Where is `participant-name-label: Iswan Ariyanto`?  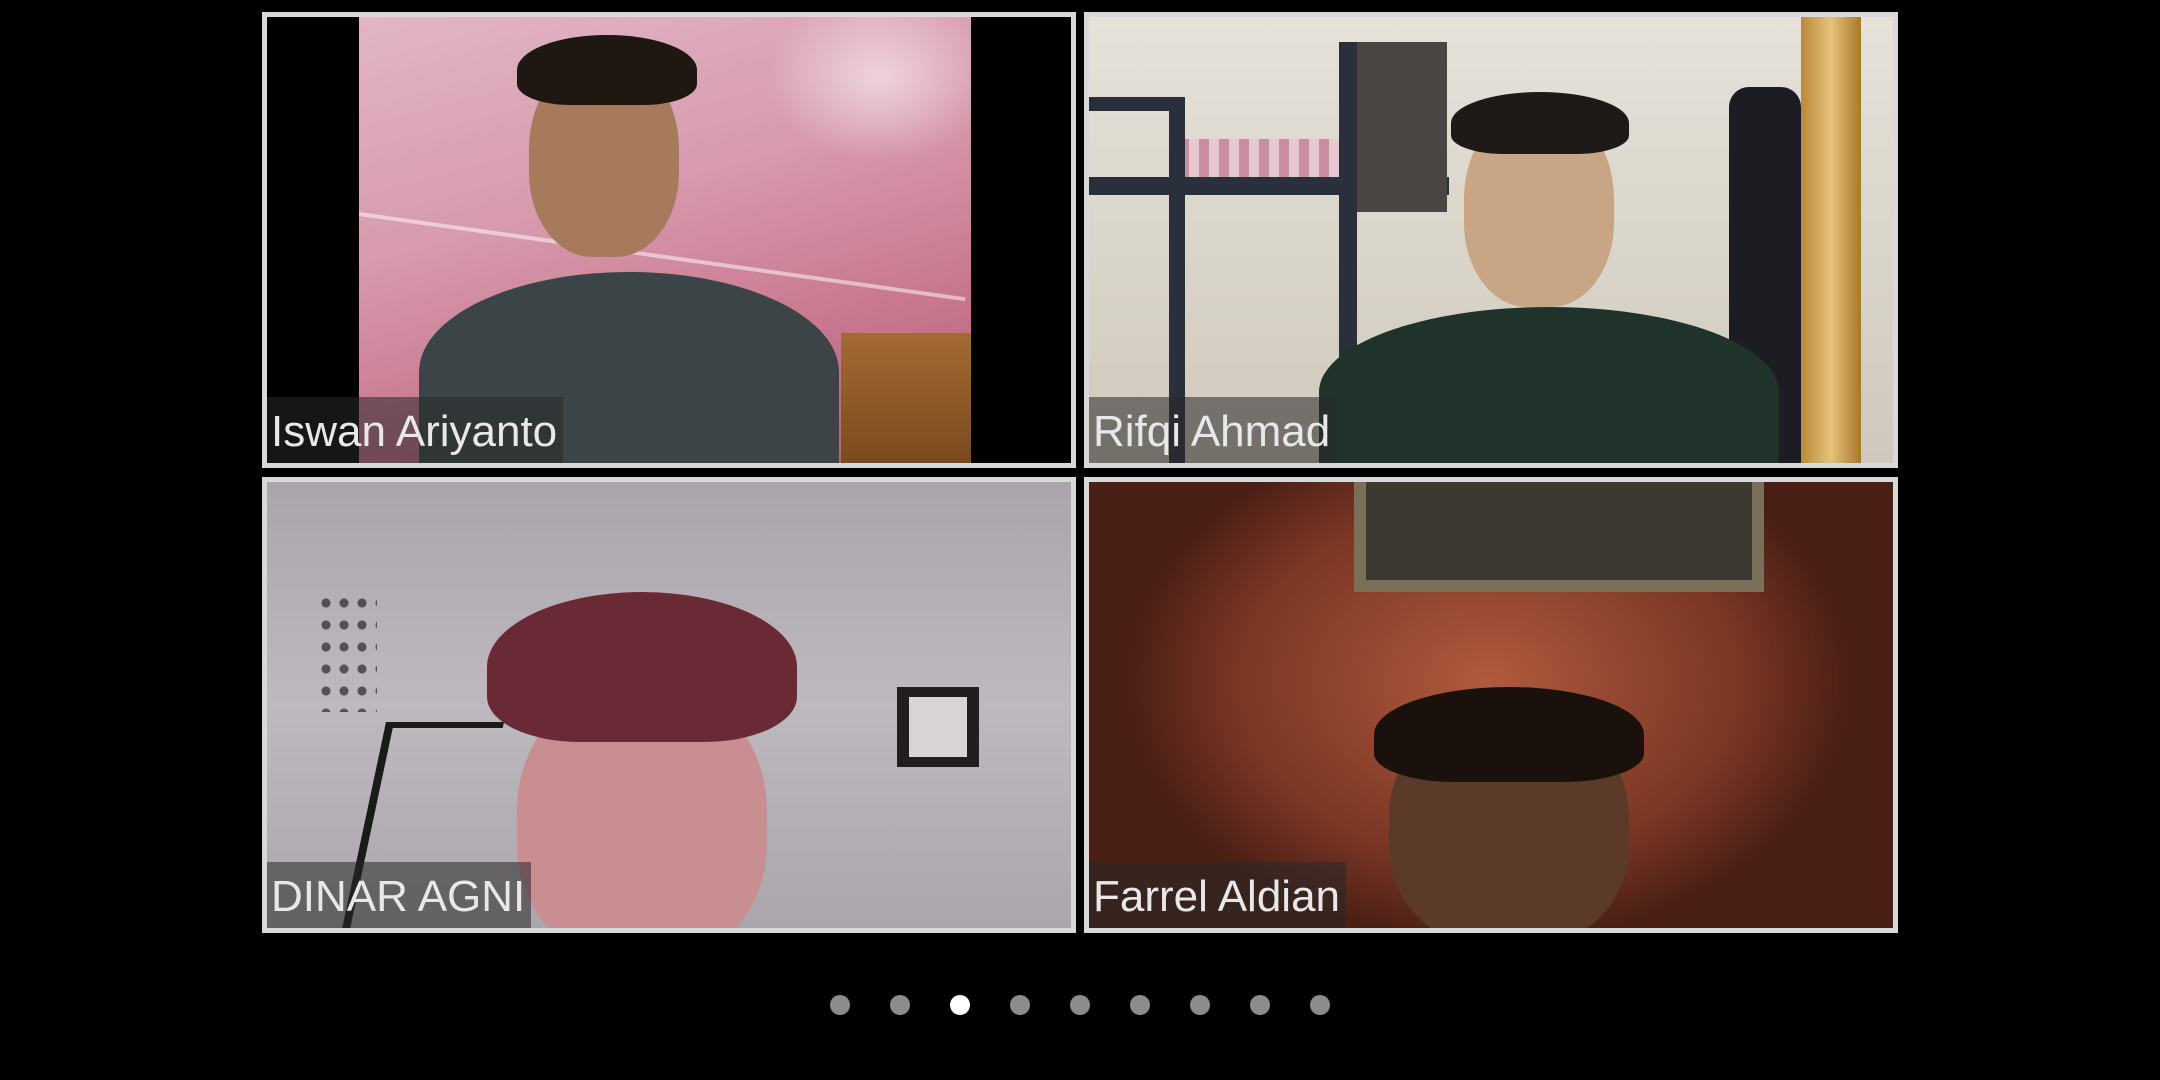 participant-name-label: Iswan Ariyanto is located at coordinates (415, 430).